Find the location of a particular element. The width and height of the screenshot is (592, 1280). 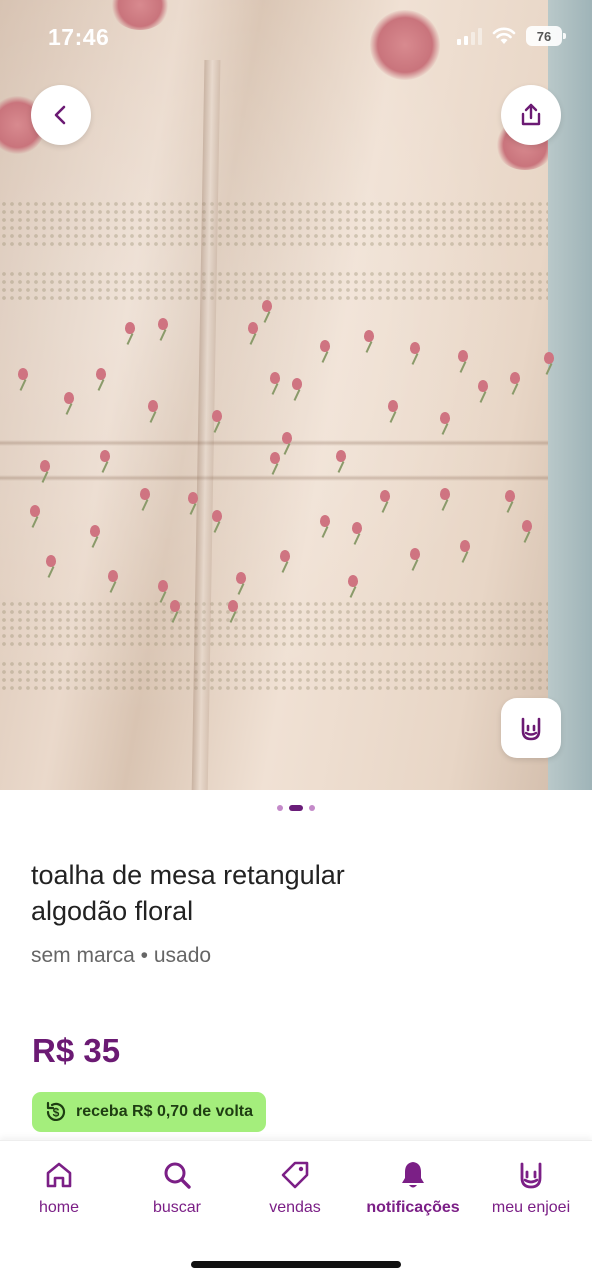

status-bar: 17:46 76 is located at coordinates (296, 35).